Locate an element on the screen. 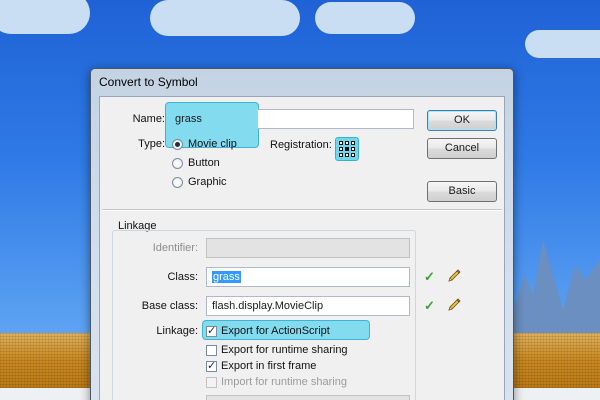 This screenshot has width=600, height=400. export-actionscript-label: Export for ActionScript is located at coordinates (275, 331).